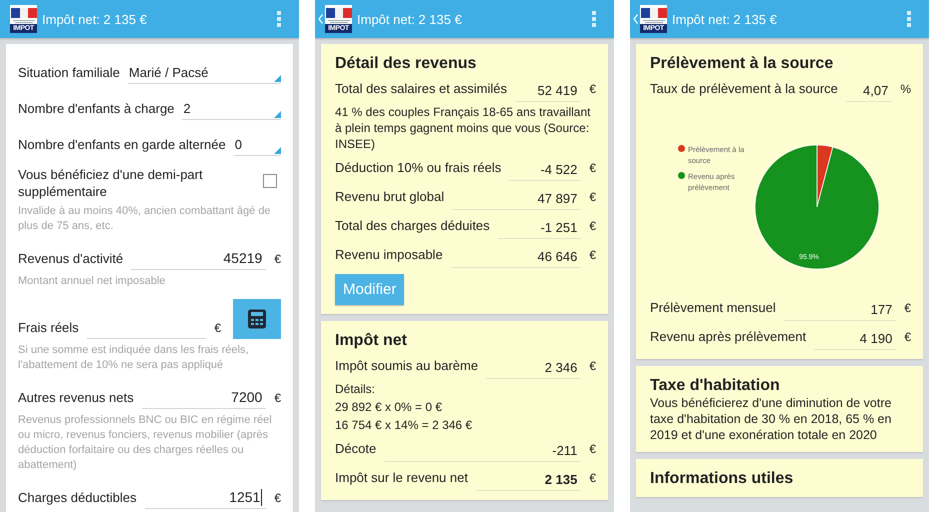  Describe the element at coordinates (540, 227) in the screenshot. I see `value-field: -1 251` at that location.